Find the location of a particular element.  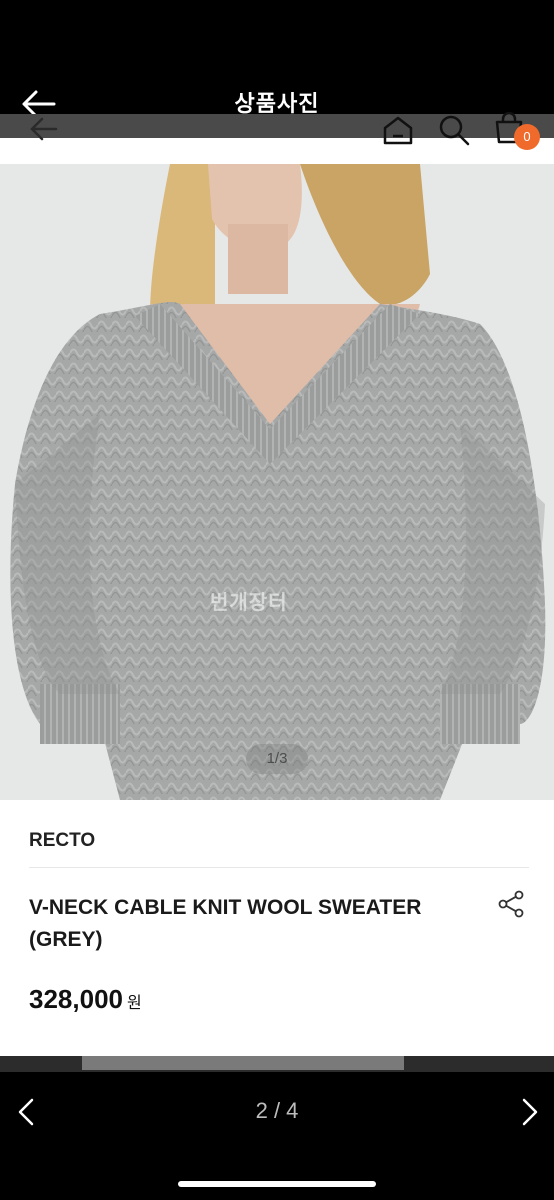

divider is located at coordinates (279, 867).